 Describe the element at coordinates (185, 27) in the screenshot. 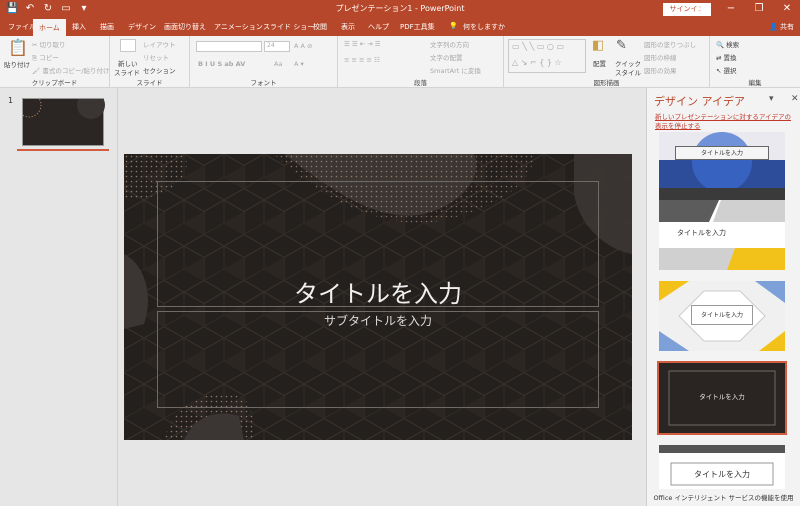

I see `tab-transitions: 画面切り替え` at that location.